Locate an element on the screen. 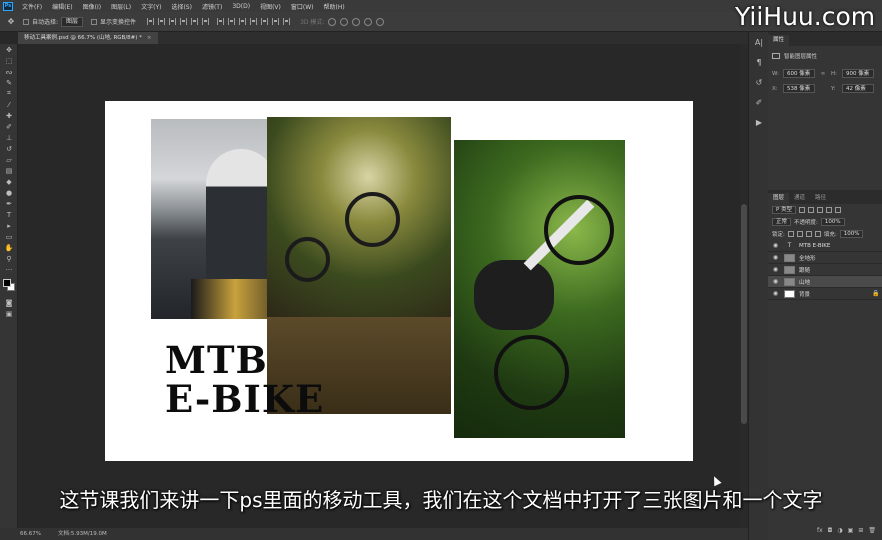 This screenshot has width=882, height=540. tab-paths: 路径 is located at coordinates (820, 198).